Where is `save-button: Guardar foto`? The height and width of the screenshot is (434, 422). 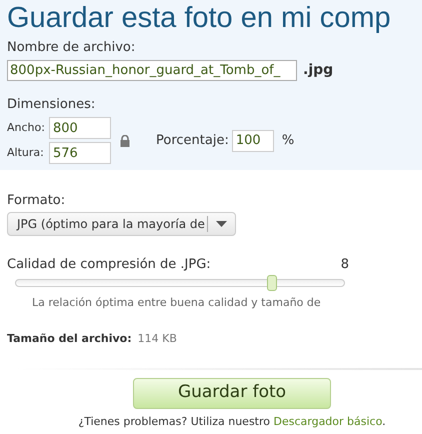 save-button: Guardar foto is located at coordinates (232, 393).